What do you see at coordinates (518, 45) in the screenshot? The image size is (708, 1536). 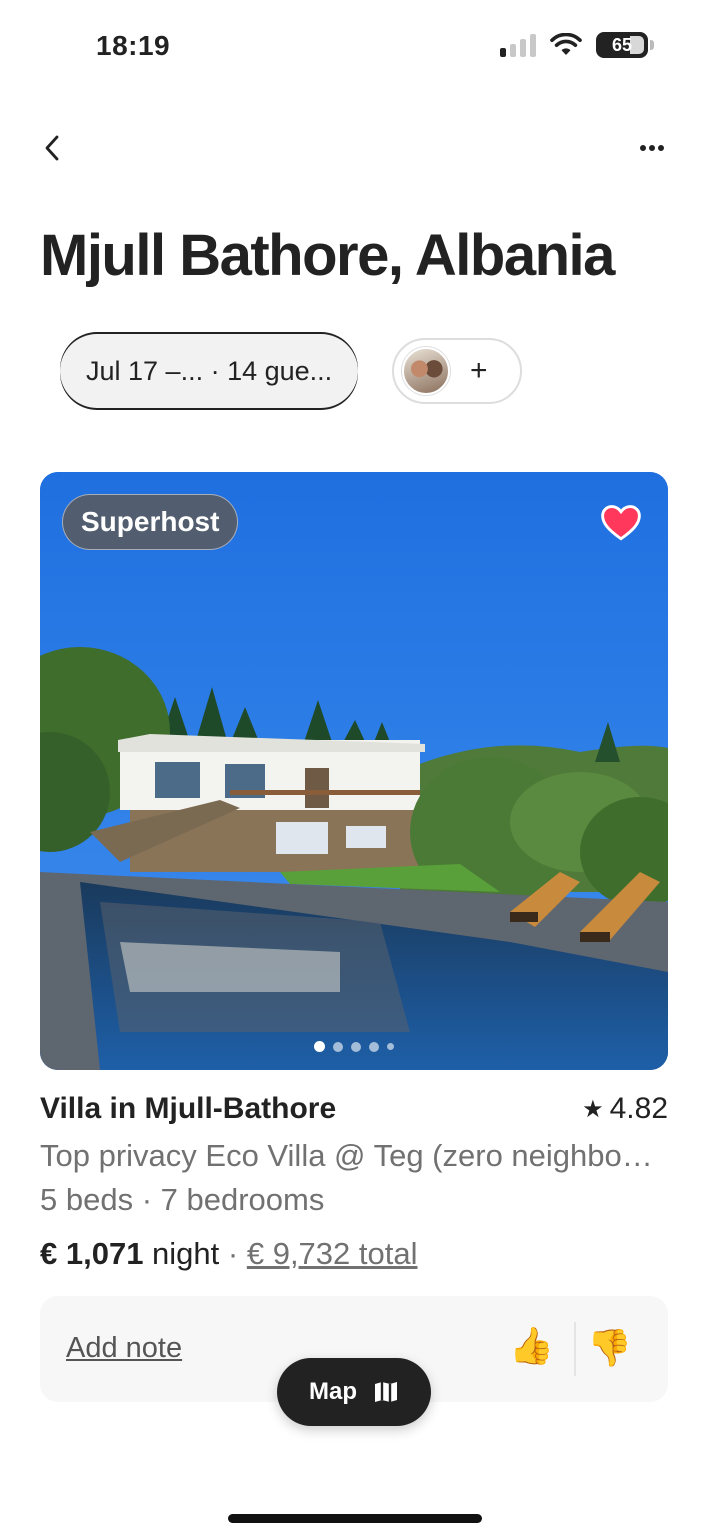 I see `cellular-signal-icon` at bounding box center [518, 45].